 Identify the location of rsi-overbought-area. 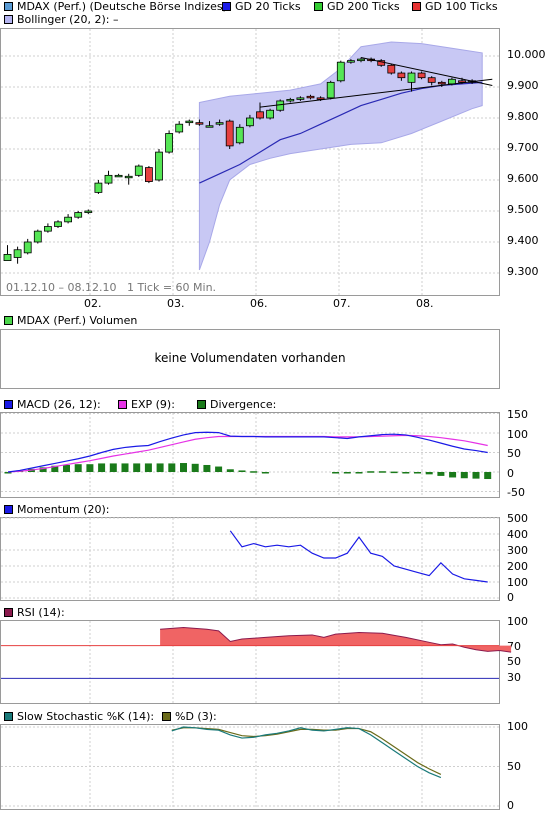
(336, 640).